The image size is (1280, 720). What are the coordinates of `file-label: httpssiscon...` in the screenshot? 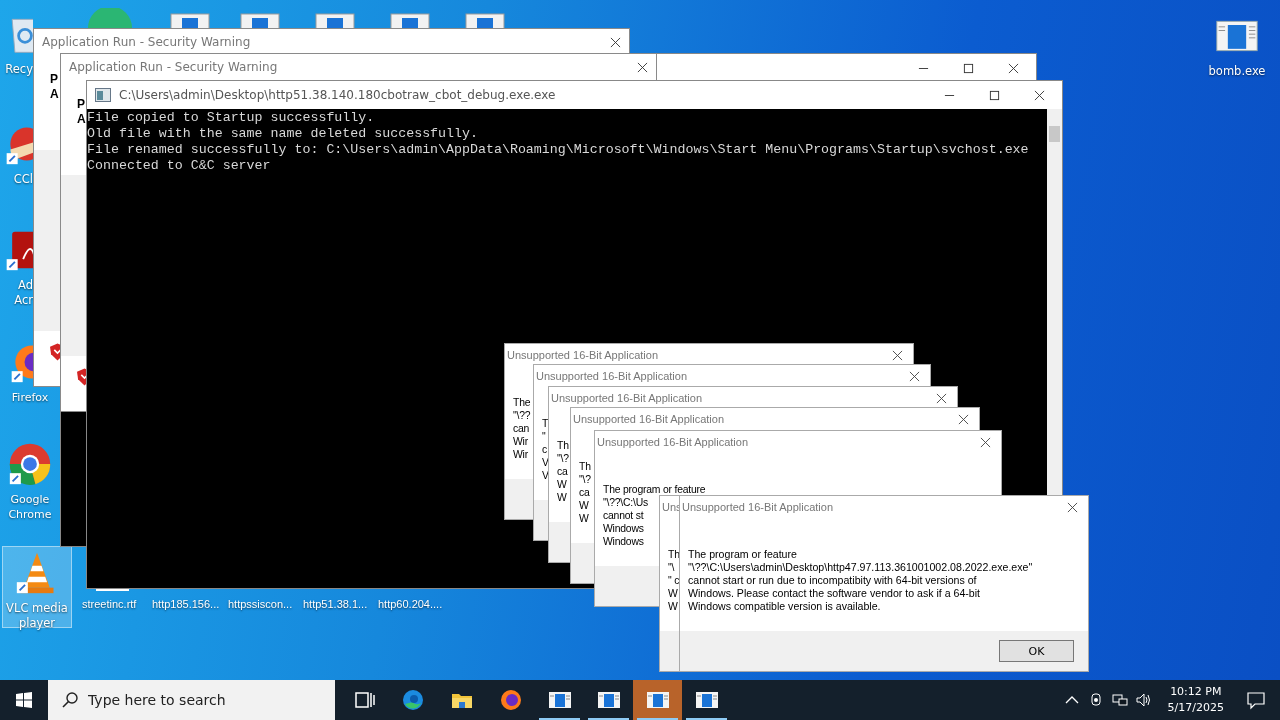 It's located at (260, 604).